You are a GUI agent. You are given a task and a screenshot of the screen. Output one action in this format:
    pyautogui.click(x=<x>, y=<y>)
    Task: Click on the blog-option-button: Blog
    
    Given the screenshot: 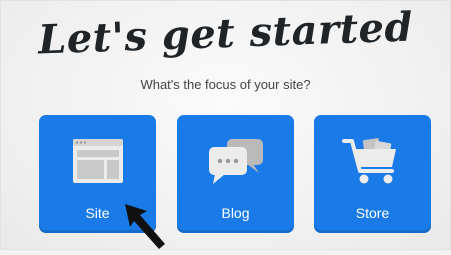 What is the action you would take?
    pyautogui.click(x=235, y=174)
    